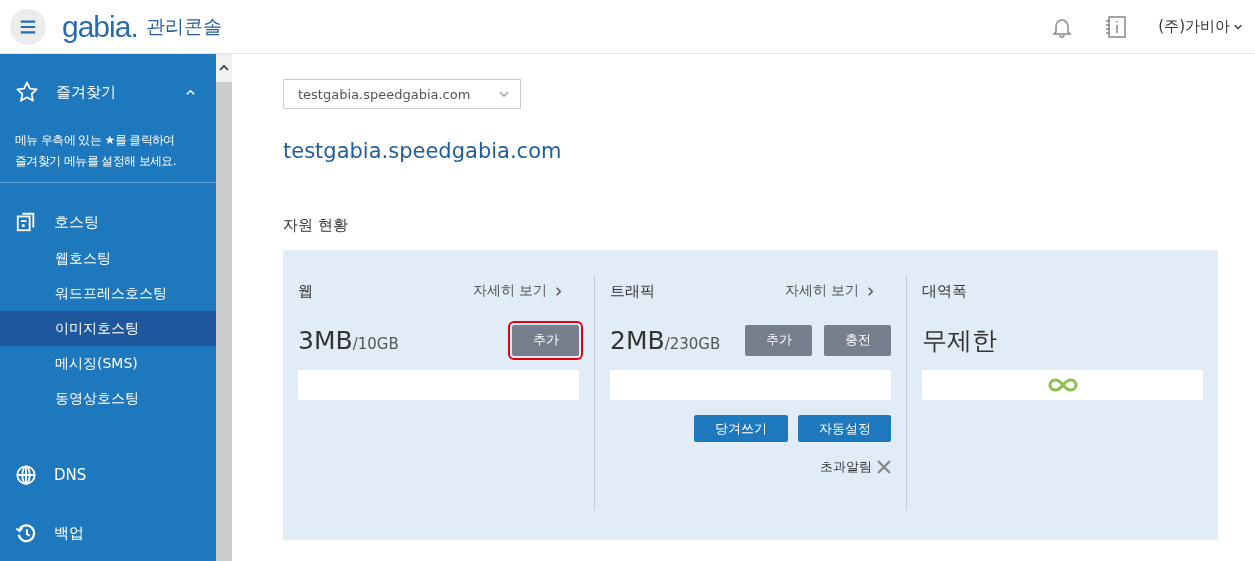 This screenshot has width=1255, height=561. What do you see at coordinates (26, 222) in the screenshot?
I see `cards-icon` at bounding box center [26, 222].